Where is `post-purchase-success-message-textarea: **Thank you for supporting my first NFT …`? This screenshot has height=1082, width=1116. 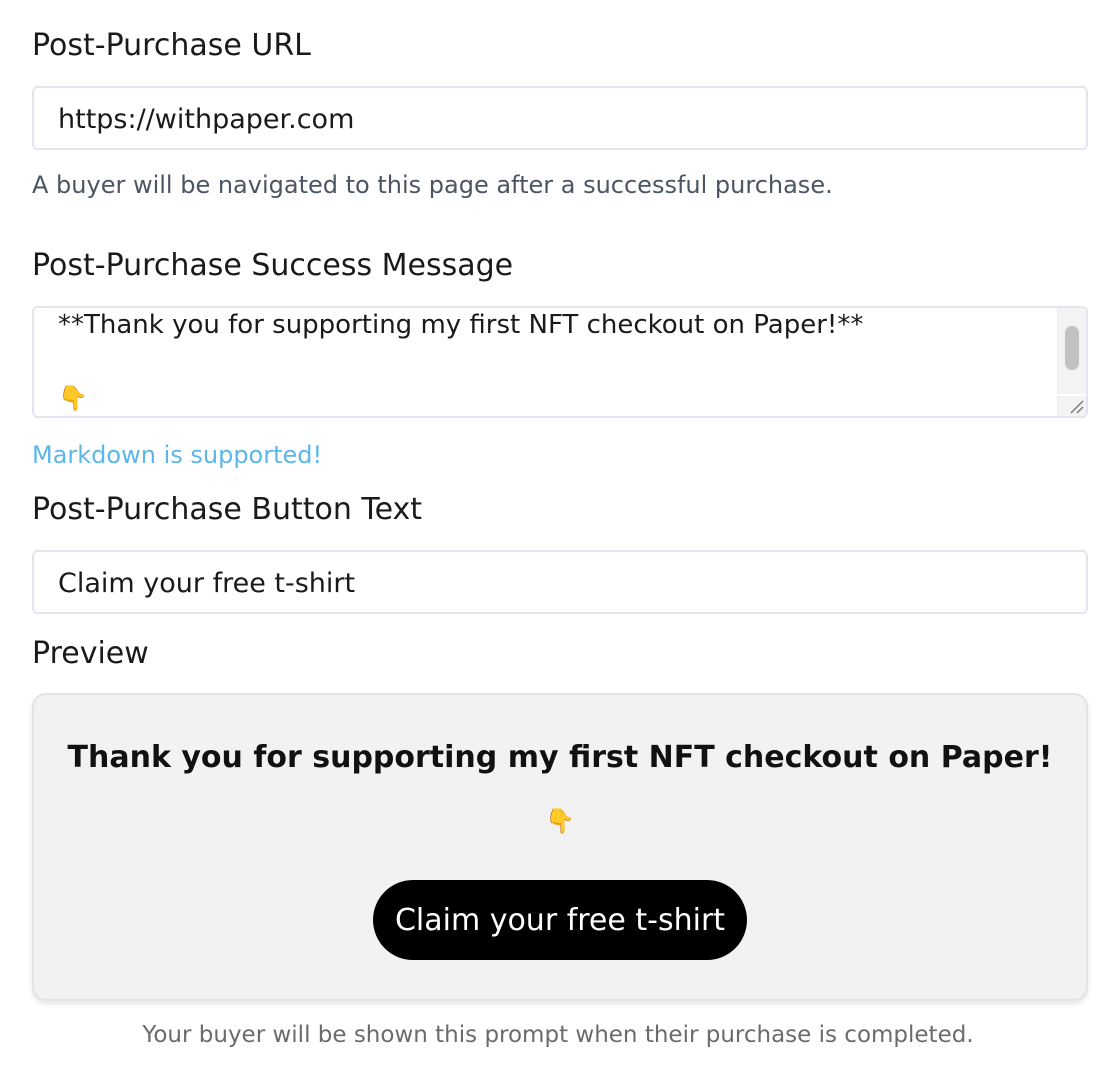 post-purchase-success-message-textarea: **Thank you for supporting my first NFT … is located at coordinates (560, 362).